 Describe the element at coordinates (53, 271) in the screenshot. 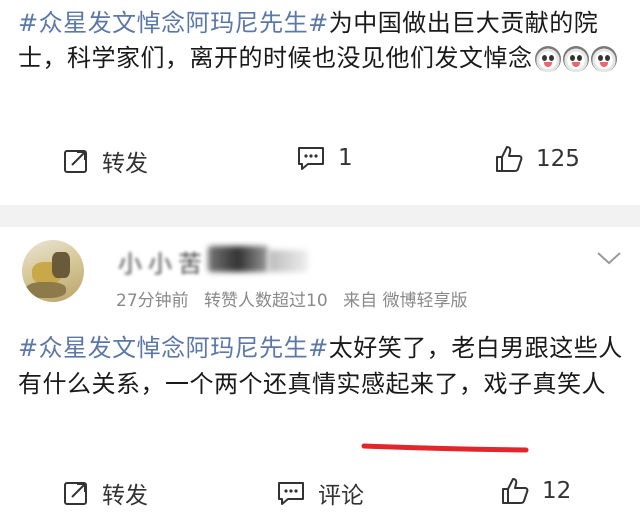

I see `avatar` at that location.